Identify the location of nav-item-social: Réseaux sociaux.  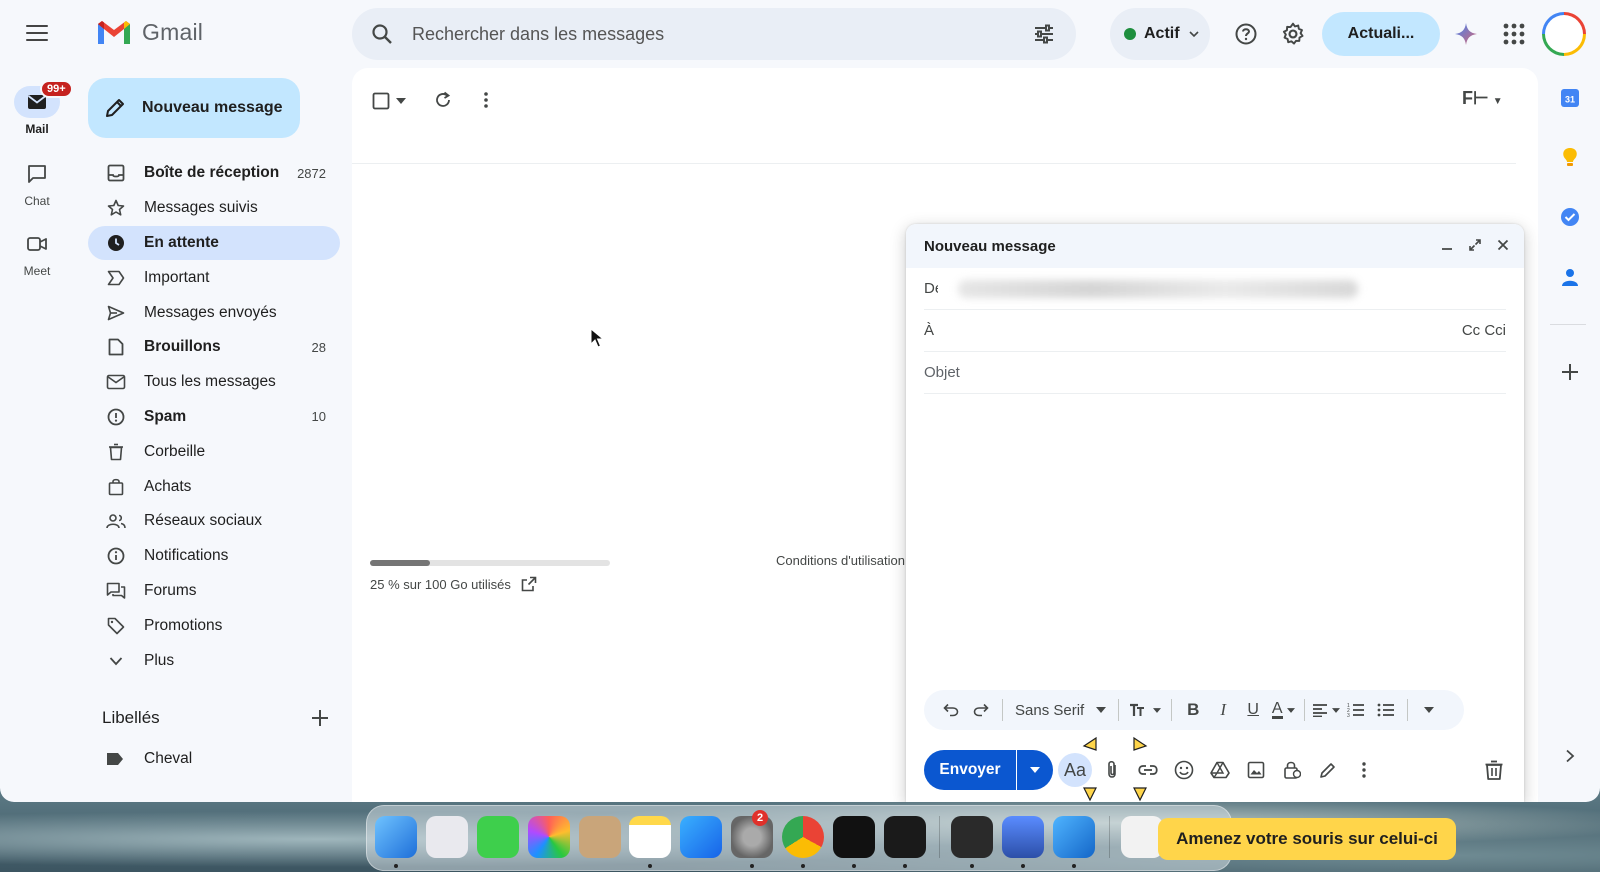
(214, 521).